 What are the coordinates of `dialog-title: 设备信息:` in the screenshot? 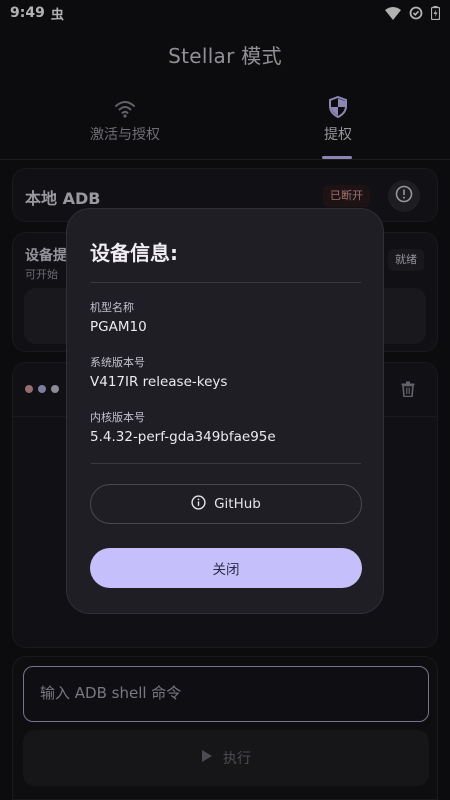 It's located at (134, 253).